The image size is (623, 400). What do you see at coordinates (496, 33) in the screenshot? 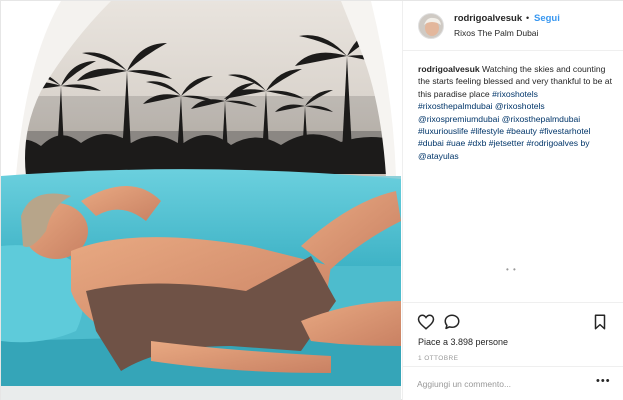
I see `post-location: Rixos The Palm Dubai` at bounding box center [496, 33].